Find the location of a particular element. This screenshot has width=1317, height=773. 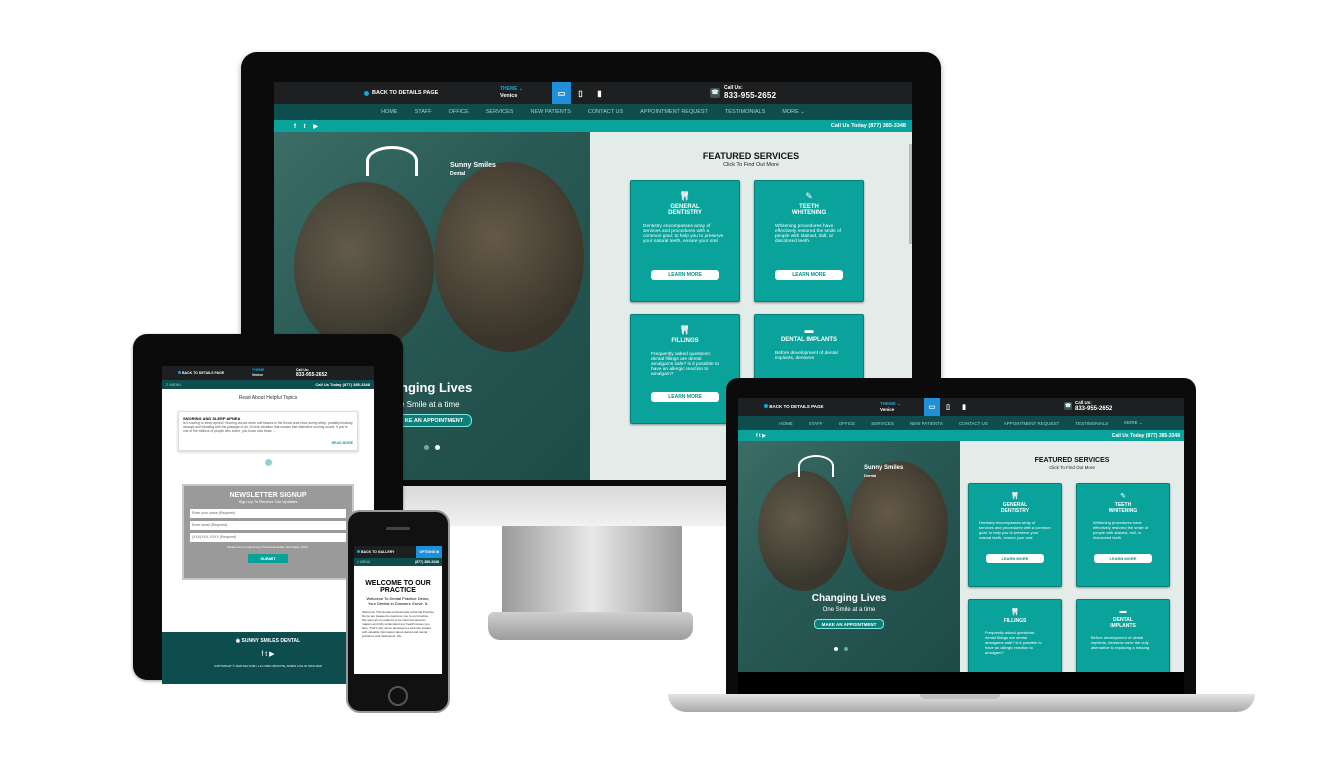

logo-icon is located at coordinates (816, 466).